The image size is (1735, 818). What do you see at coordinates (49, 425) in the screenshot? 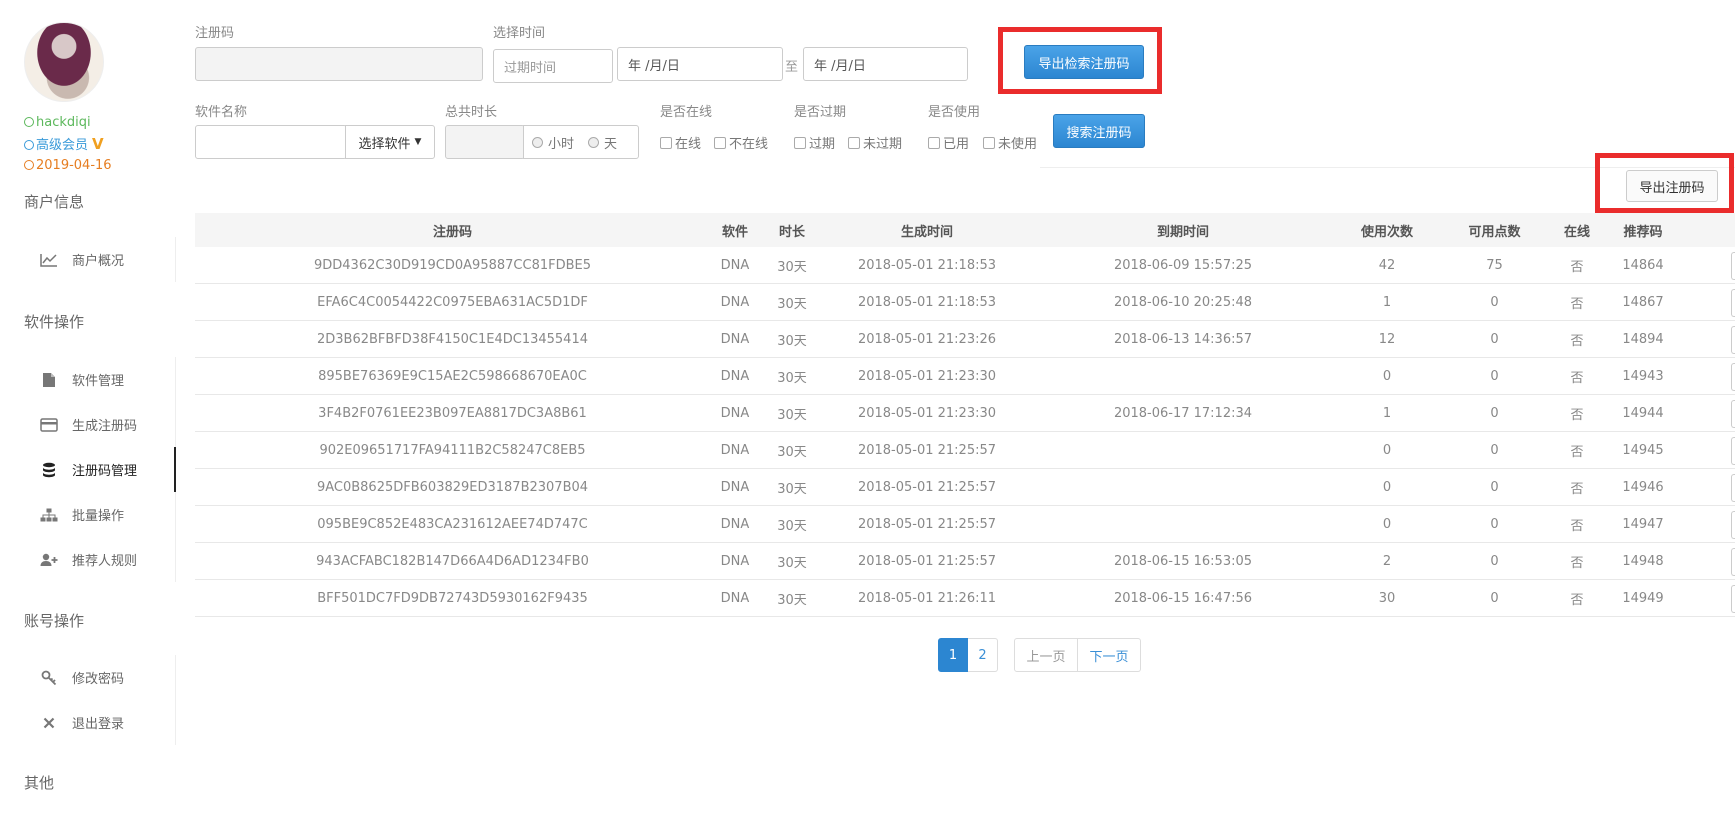
I see `credit-card-icon` at bounding box center [49, 425].